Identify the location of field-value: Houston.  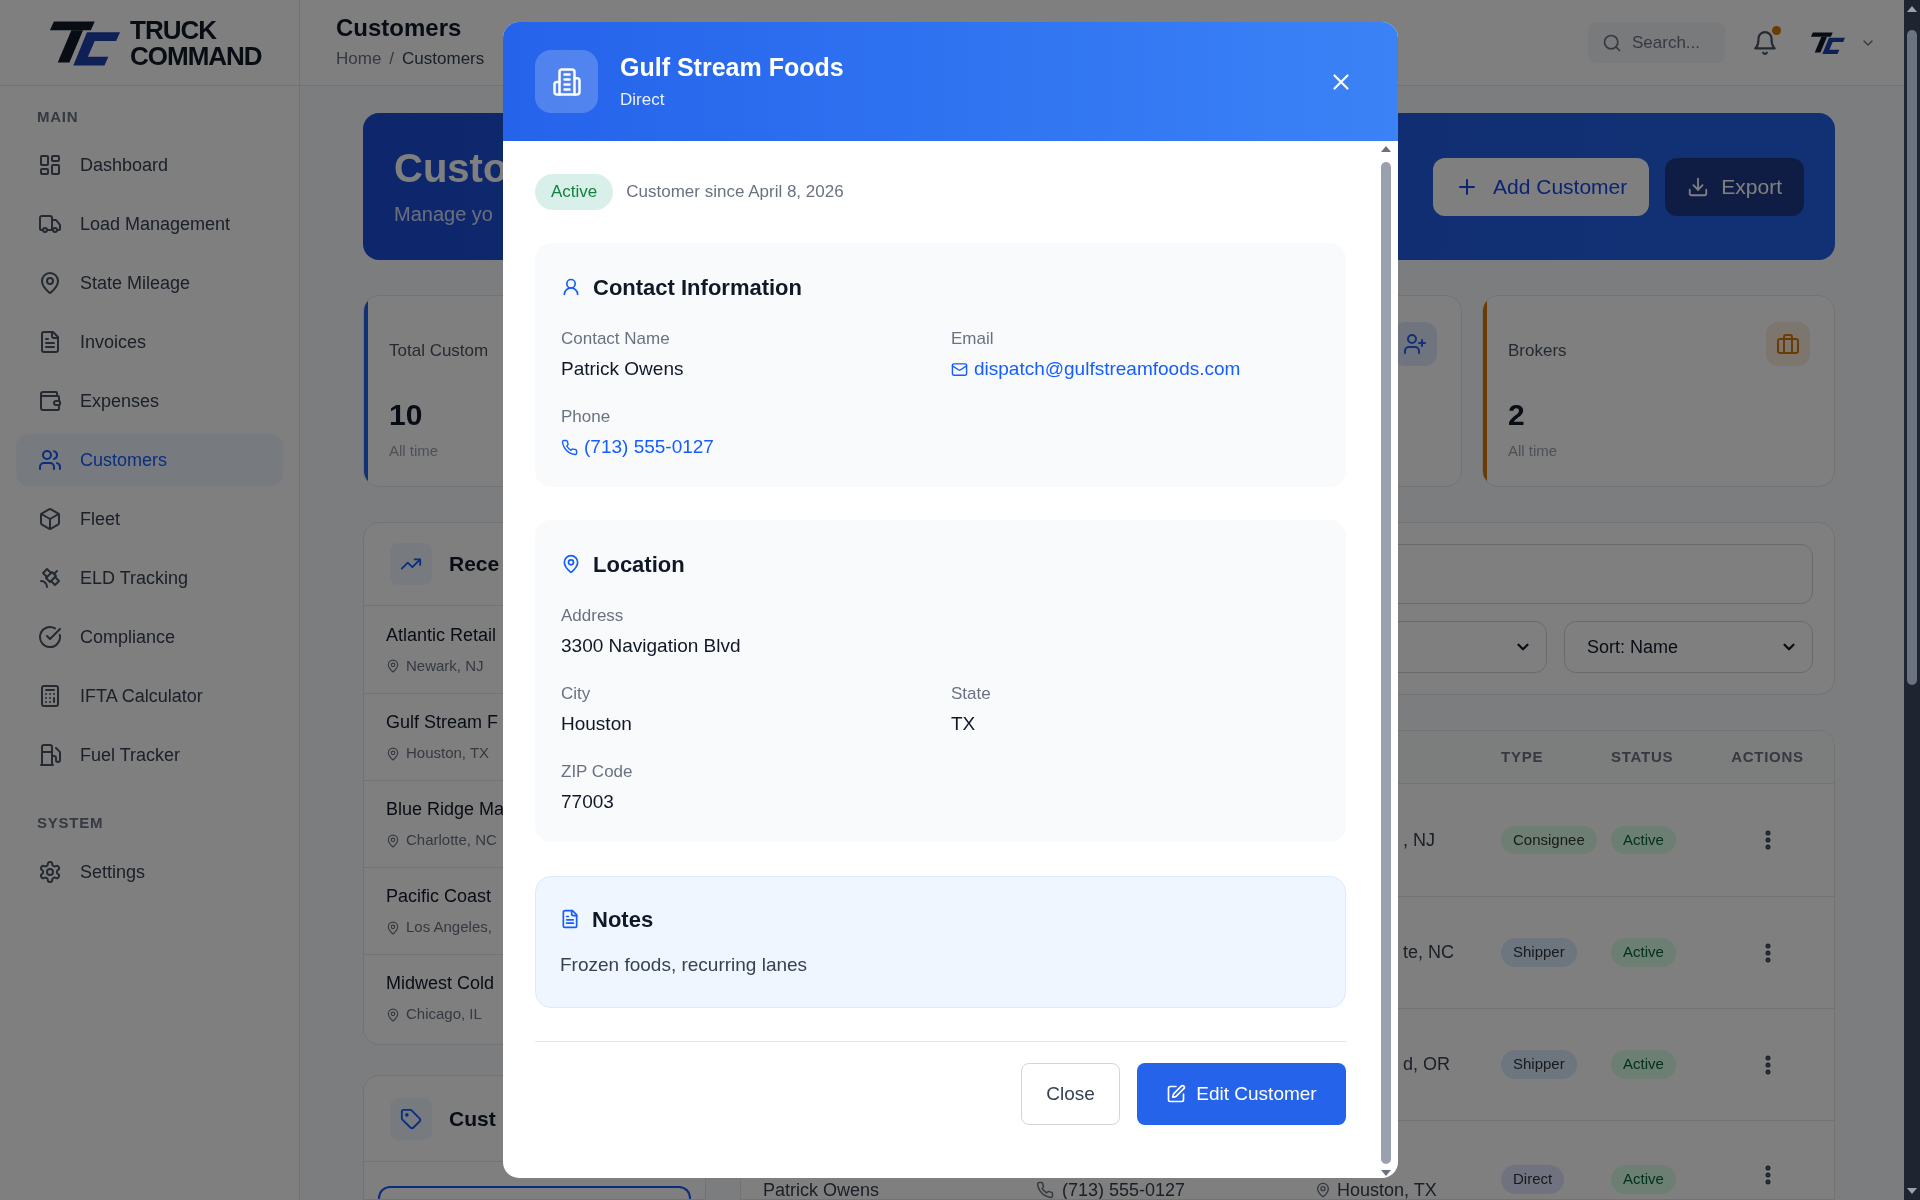
(597, 724).